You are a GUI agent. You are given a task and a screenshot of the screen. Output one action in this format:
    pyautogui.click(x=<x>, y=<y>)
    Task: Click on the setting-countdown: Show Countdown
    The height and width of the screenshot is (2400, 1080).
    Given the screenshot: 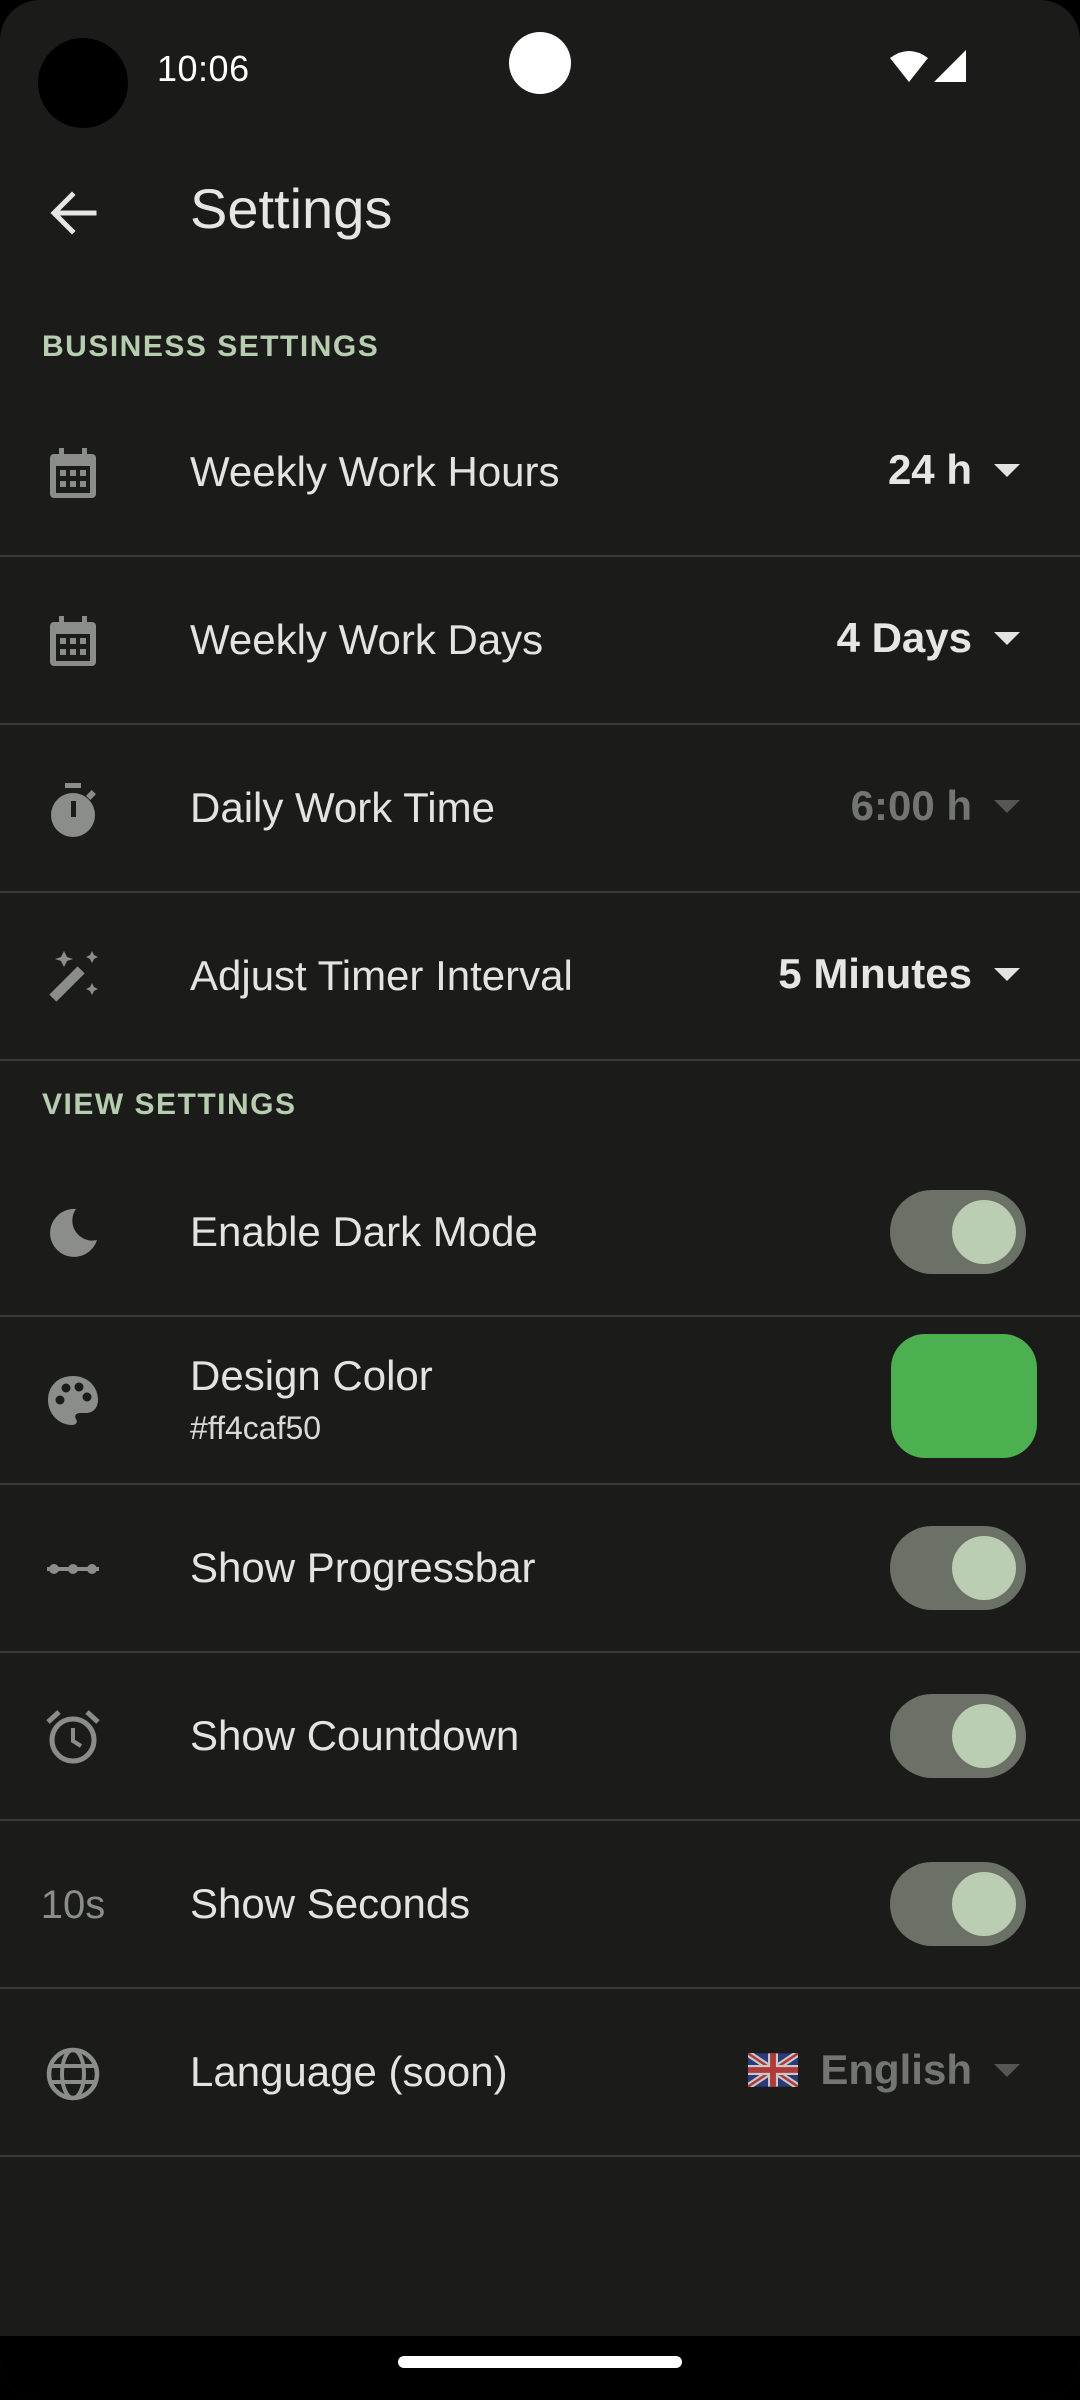 What is the action you would take?
    pyautogui.click(x=540, y=1737)
    